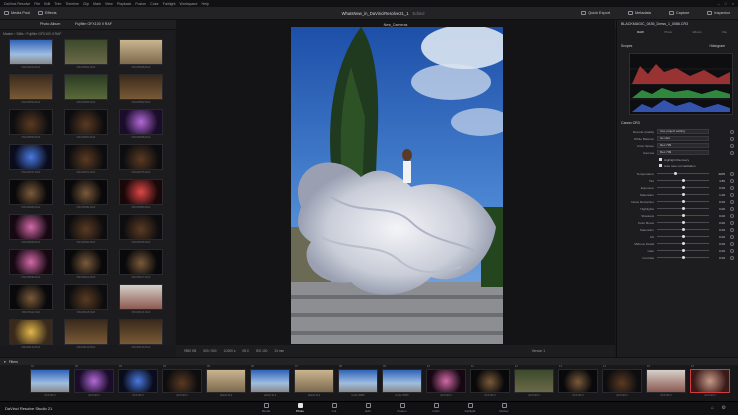  I want to click on browser-thumbnail: DSCF8115.RAF, so click(86, 300).